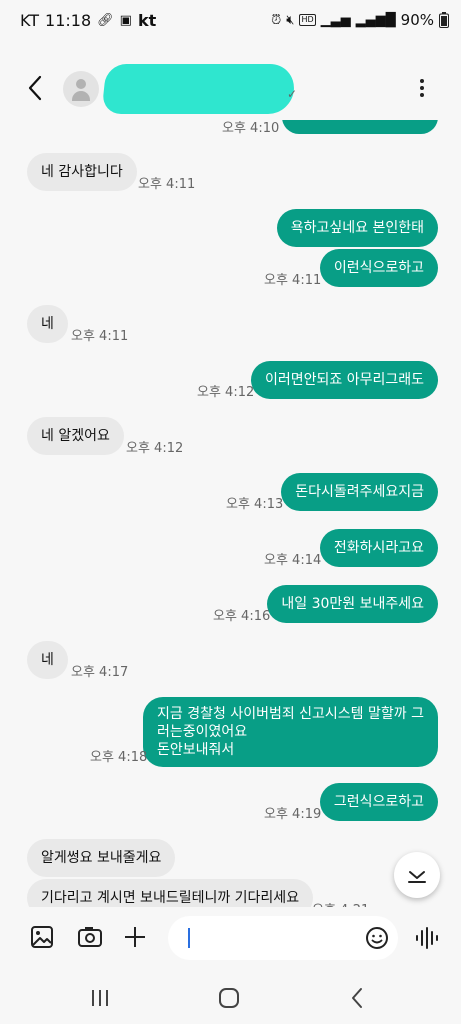 The height and width of the screenshot is (1024, 461). Describe the element at coordinates (68, 20) in the screenshot. I see `clock: 11:18` at that location.